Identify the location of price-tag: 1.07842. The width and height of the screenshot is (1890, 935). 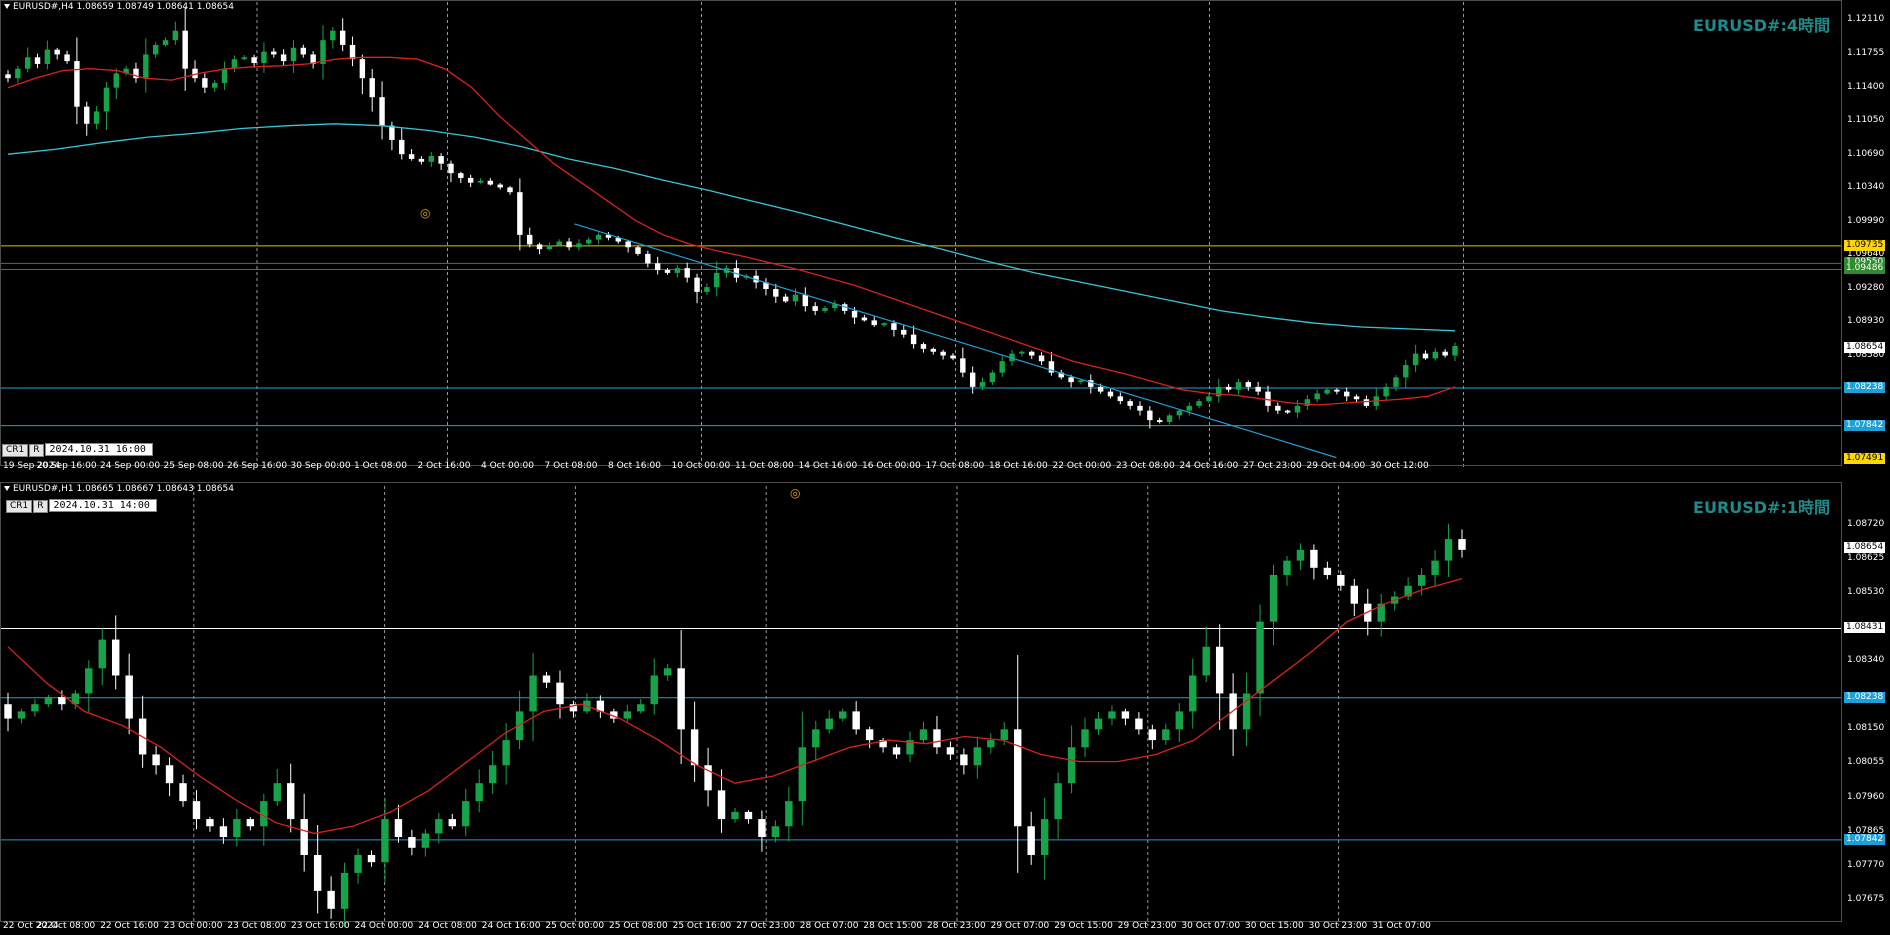
(1865, 839).